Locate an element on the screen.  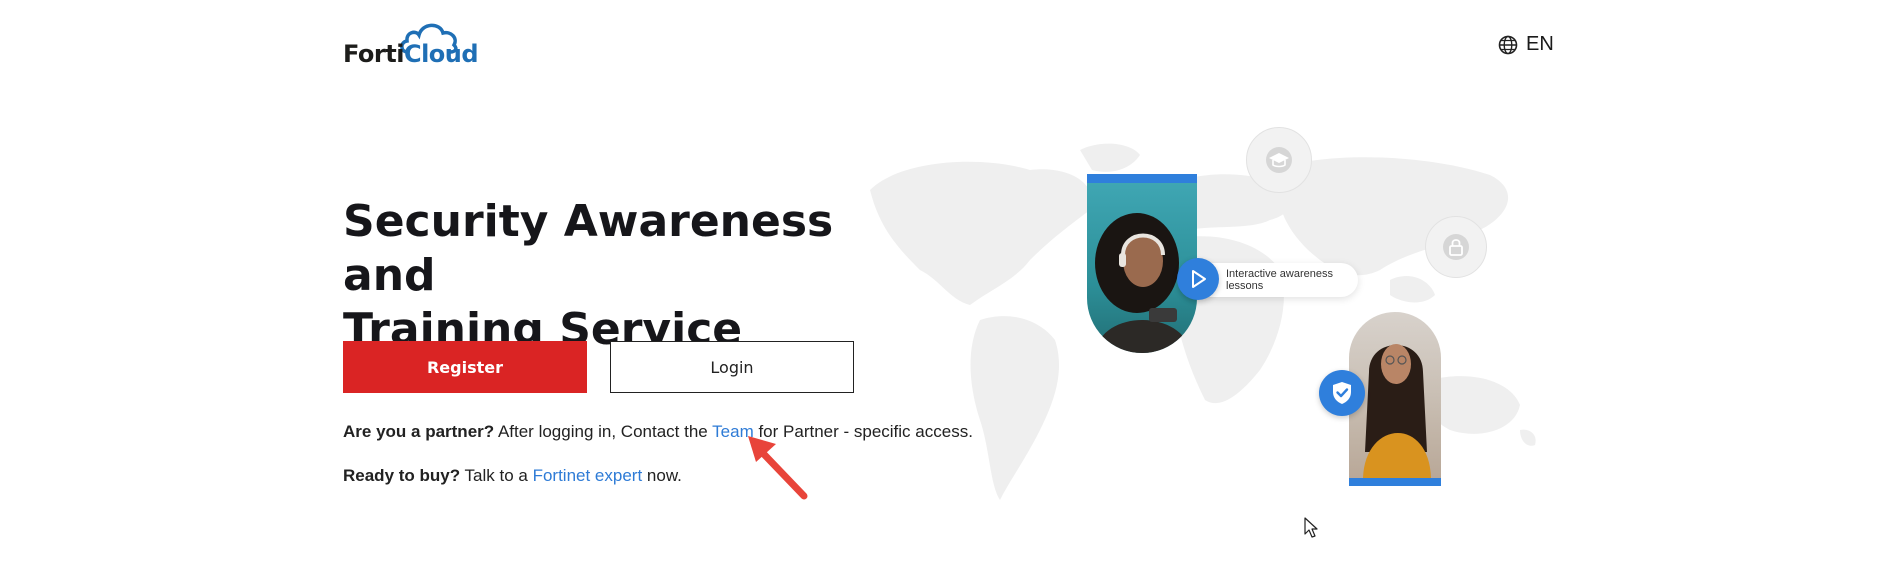
shield-check-icon is located at coordinates (1342, 393).